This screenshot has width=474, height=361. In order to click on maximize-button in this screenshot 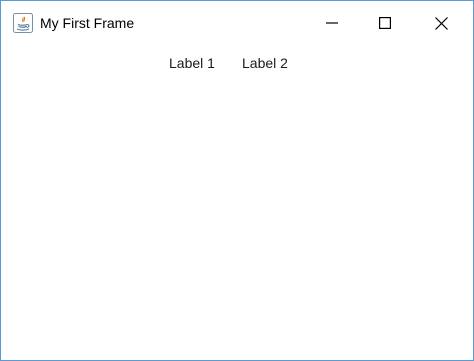, I will do `click(385, 23)`.